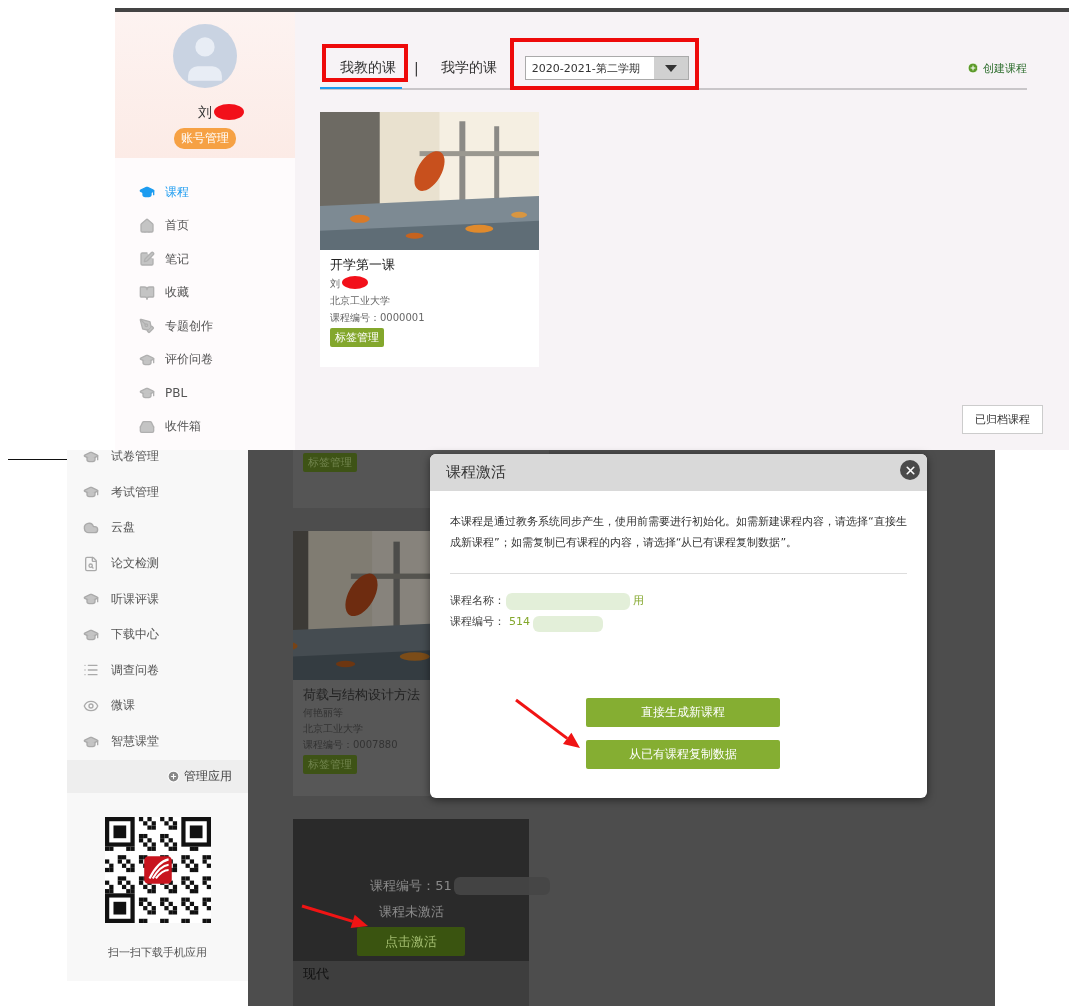  I want to click on nav-item: 论文检测, so click(165, 563).